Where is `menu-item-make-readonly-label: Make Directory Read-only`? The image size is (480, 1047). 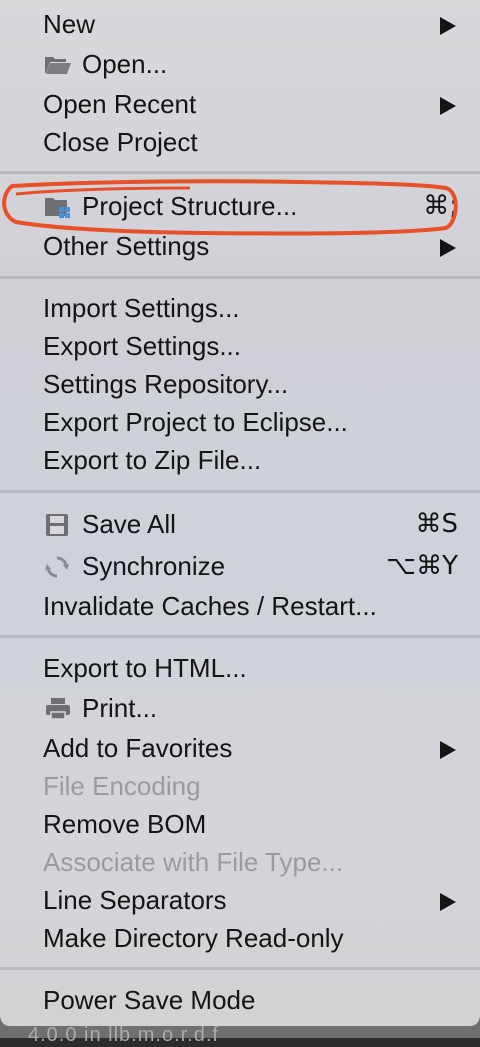 menu-item-make-readonly-label: Make Directory Read-only is located at coordinates (193, 938).